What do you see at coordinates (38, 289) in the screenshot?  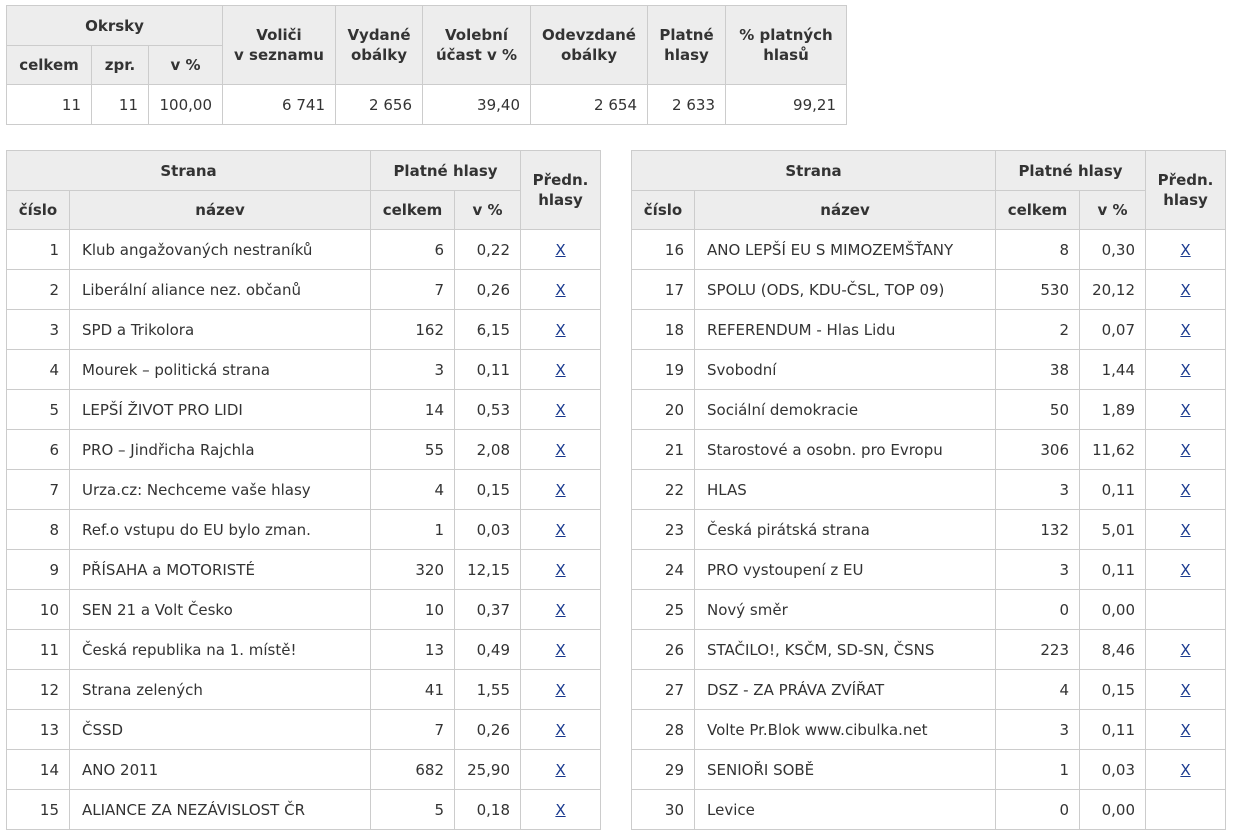 I see `party-number: 2` at bounding box center [38, 289].